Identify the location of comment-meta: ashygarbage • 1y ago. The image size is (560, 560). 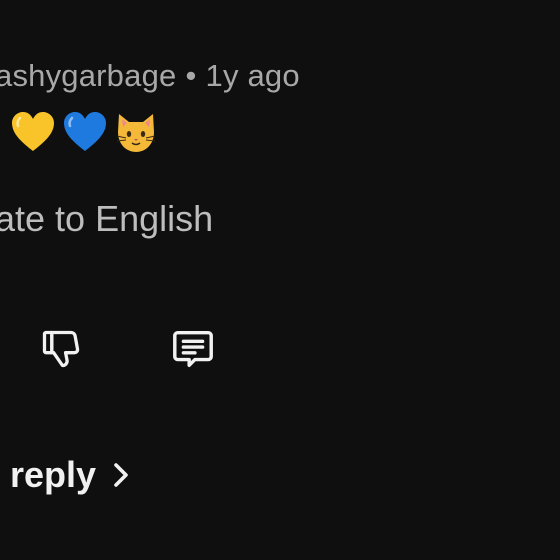
(150, 76).